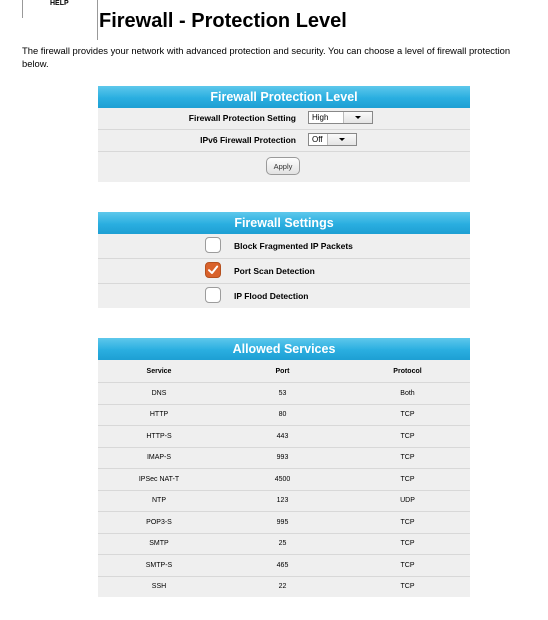 Image resolution: width=548 pixels, height=620 pixels. I want to click on block-fragmented-checkbox, so click(213, 245).